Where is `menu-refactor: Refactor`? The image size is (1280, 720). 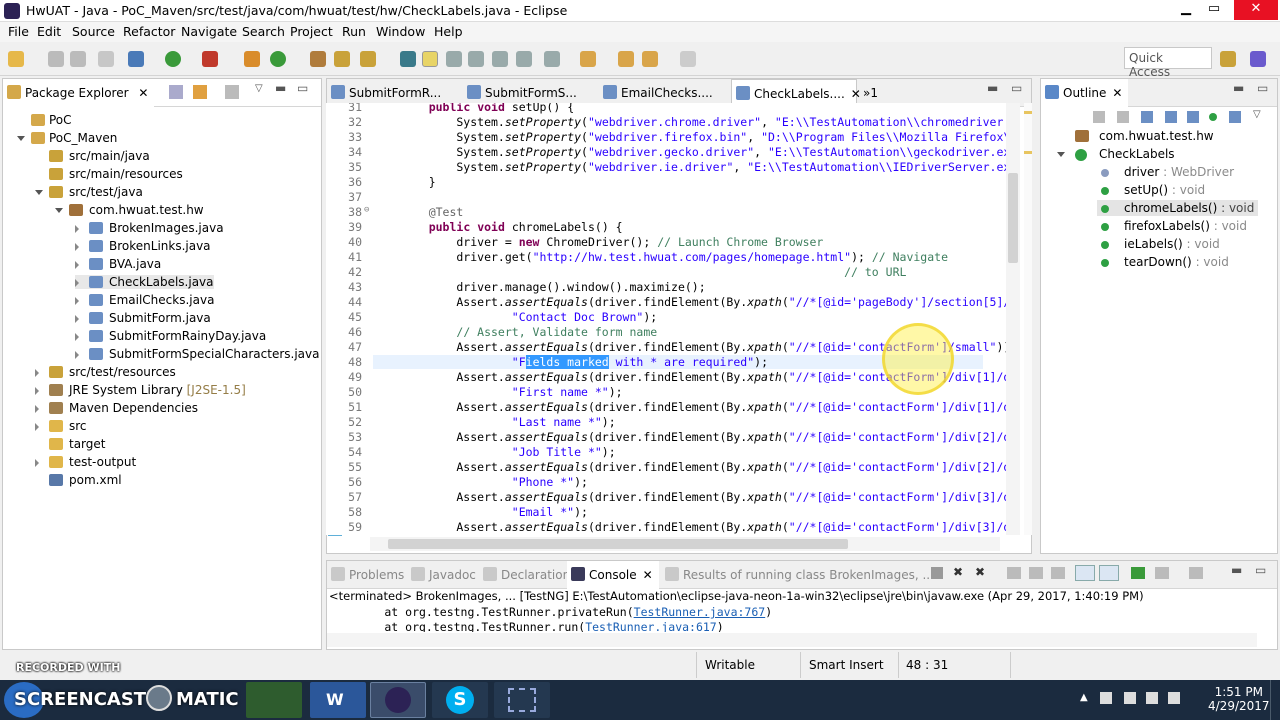 menu-refactor: Refactor is located at coordinates (149, 31).